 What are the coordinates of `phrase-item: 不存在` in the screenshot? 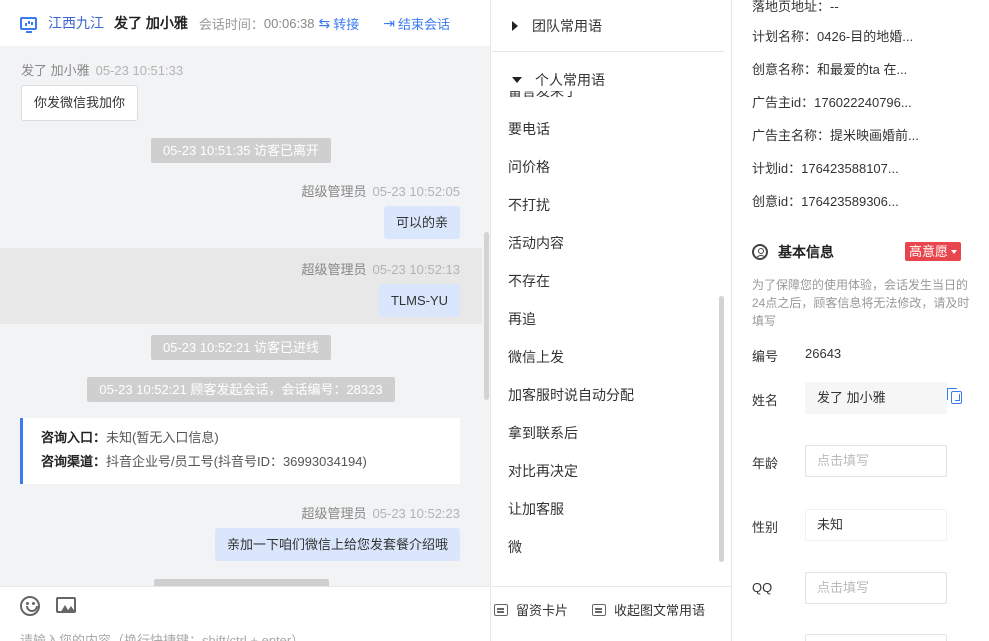 It's located at (608, 281).